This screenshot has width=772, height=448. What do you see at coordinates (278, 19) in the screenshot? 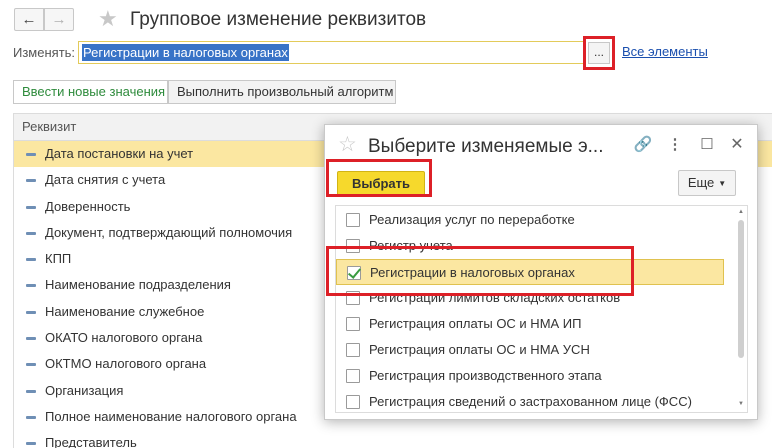
I see `window-title: Групповое изменение реквизитов` at bounding box center [278, 19].